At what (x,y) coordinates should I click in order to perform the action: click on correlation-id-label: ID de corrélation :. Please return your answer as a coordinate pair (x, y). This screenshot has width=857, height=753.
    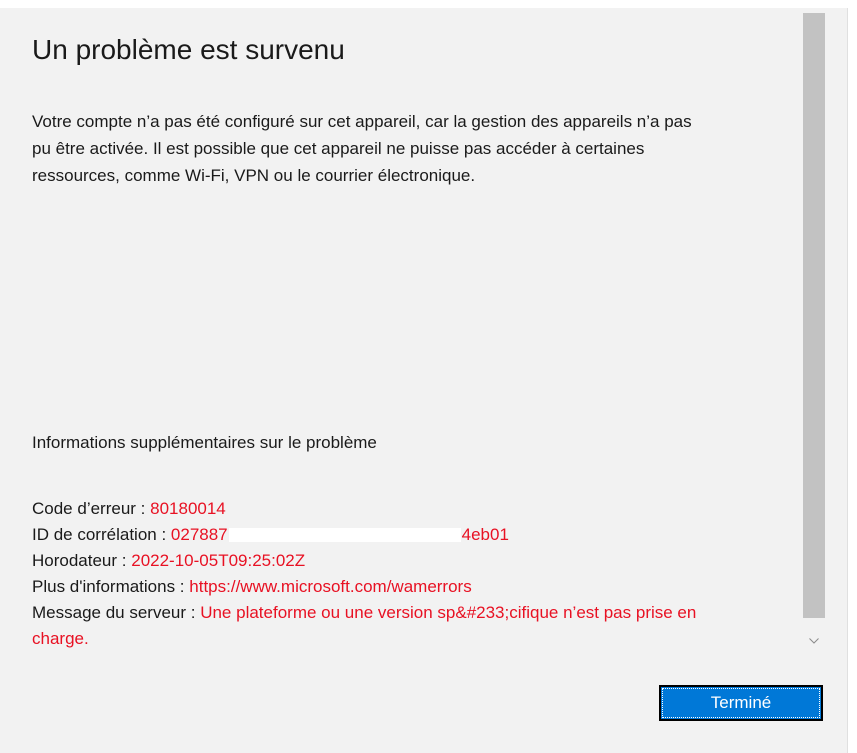
    Looking at the image, I should click on (101, 534).